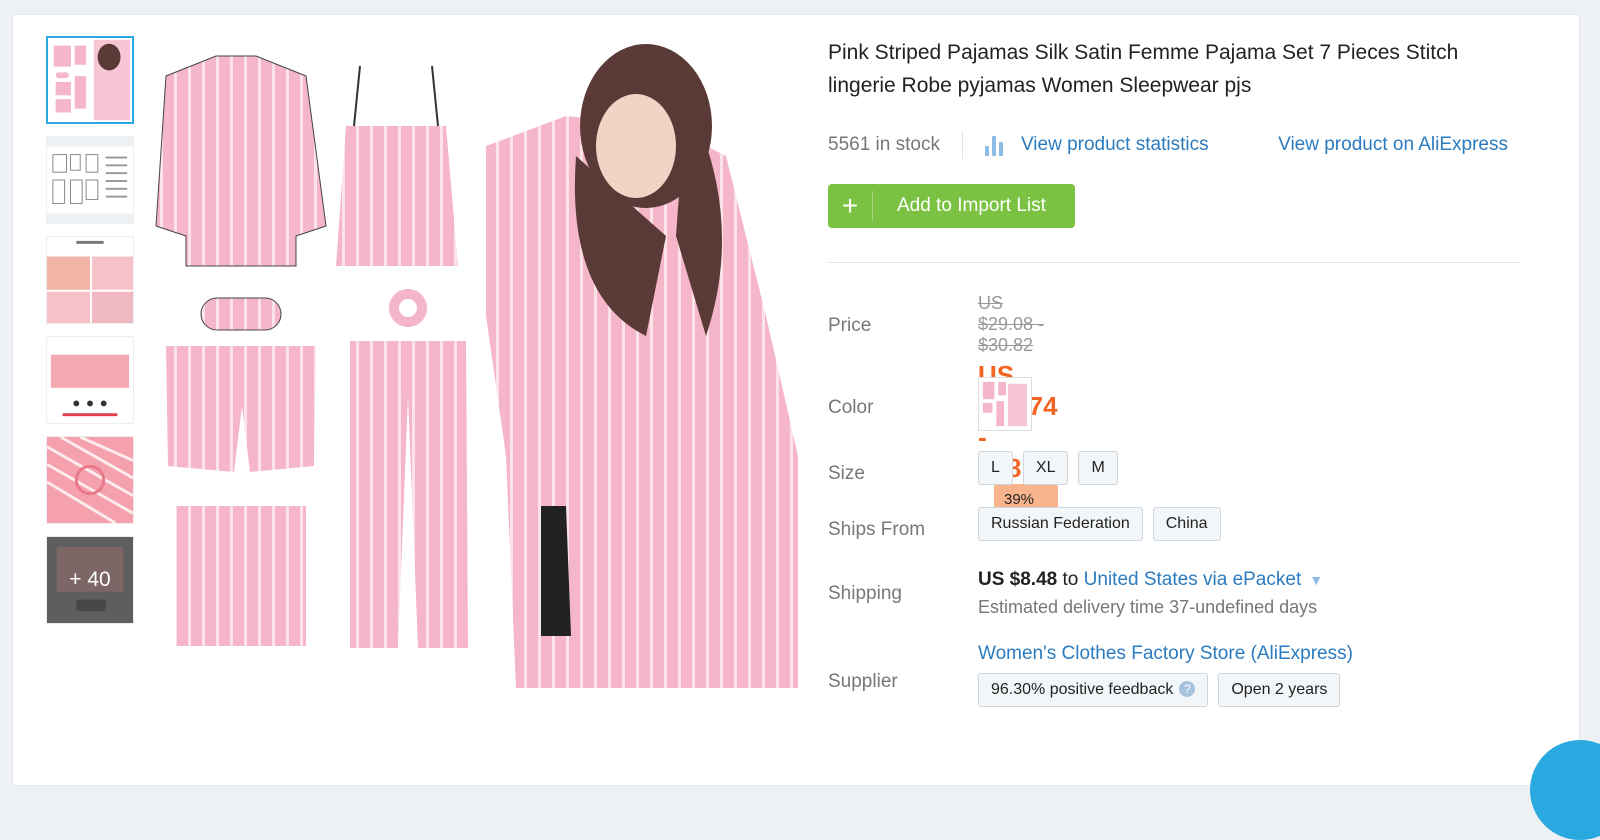 The height and width of the screenshot is (840, 1600). I want to click on size-option-l: L, so click(995, 468).